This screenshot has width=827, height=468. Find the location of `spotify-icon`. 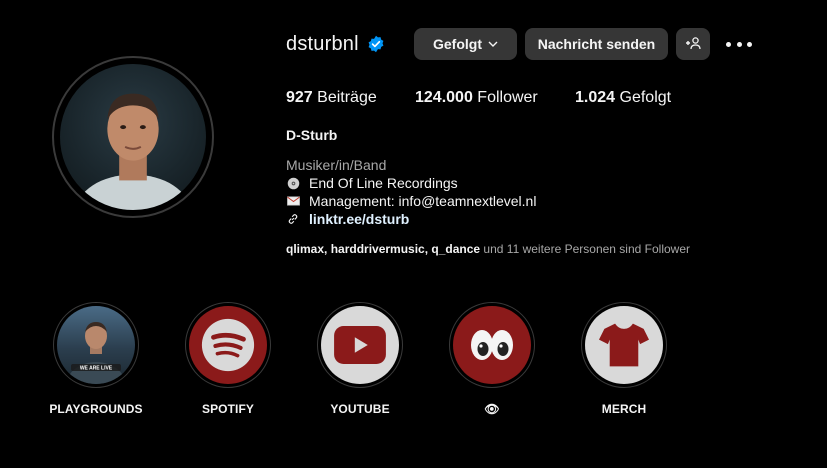

spotify-icon is located at coordinates (228, 345).